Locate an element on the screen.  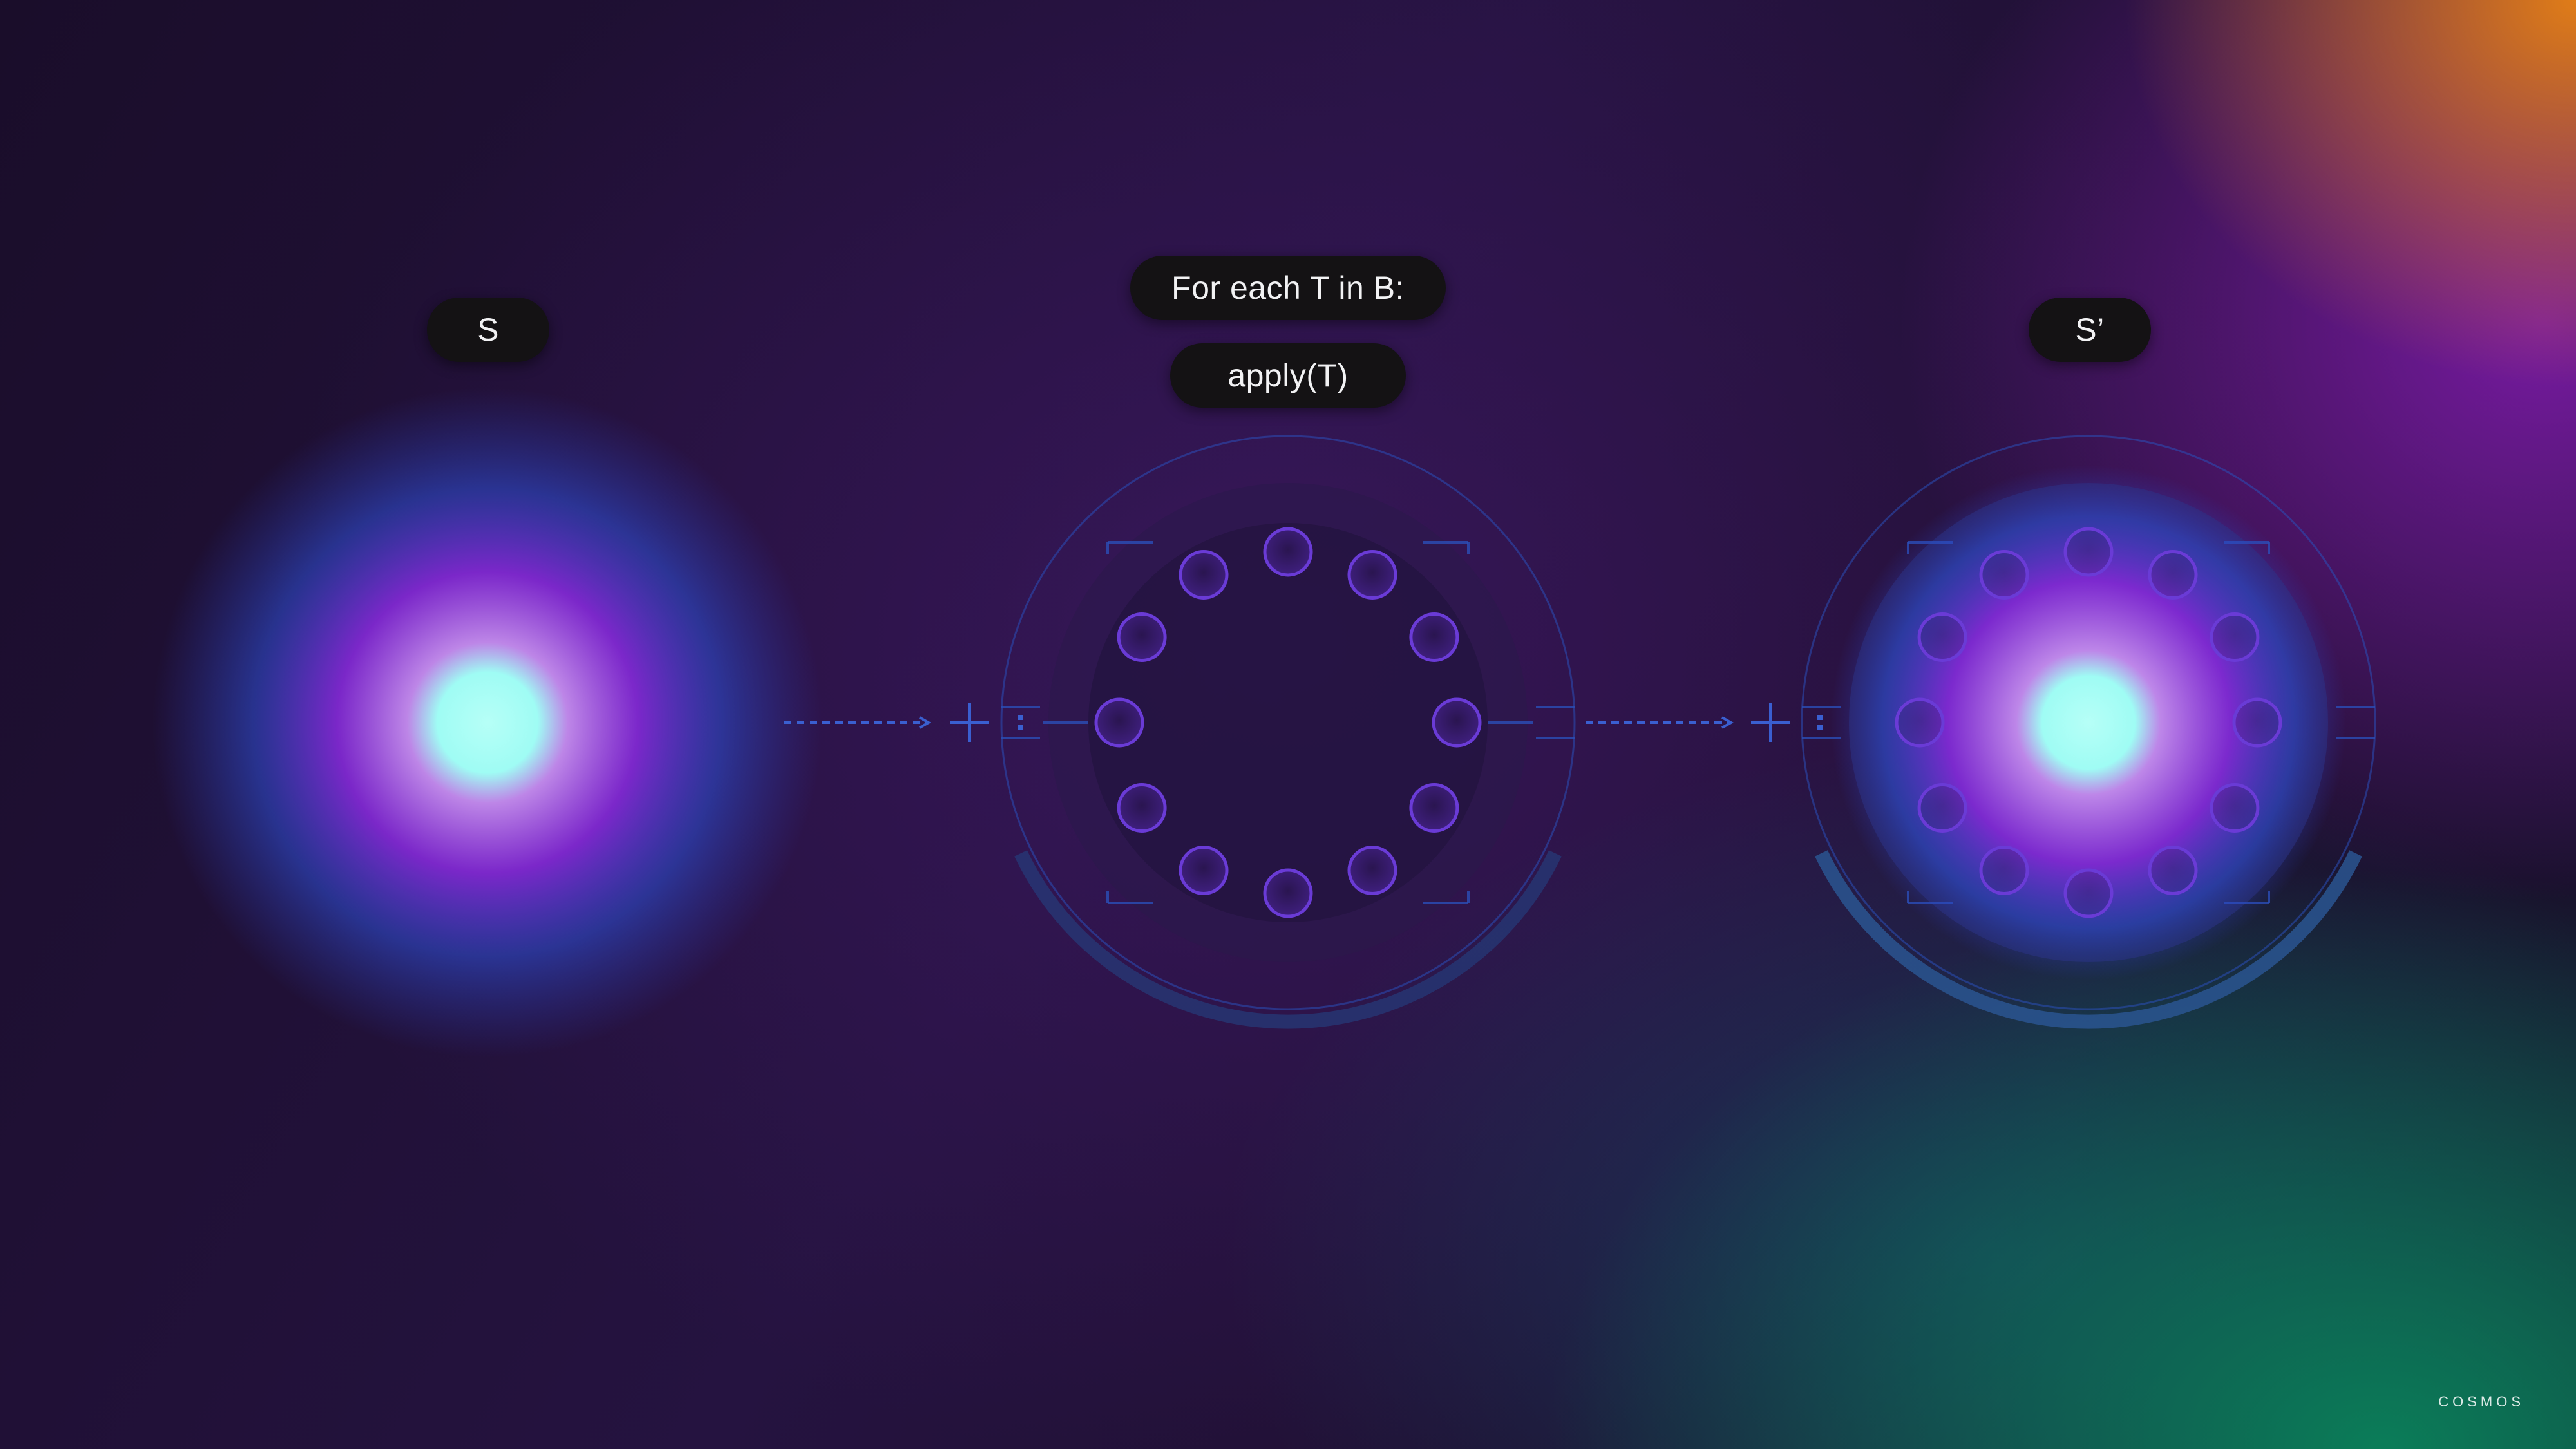
brand-logo: COSMOS is located at coordinates (2481, 1402).